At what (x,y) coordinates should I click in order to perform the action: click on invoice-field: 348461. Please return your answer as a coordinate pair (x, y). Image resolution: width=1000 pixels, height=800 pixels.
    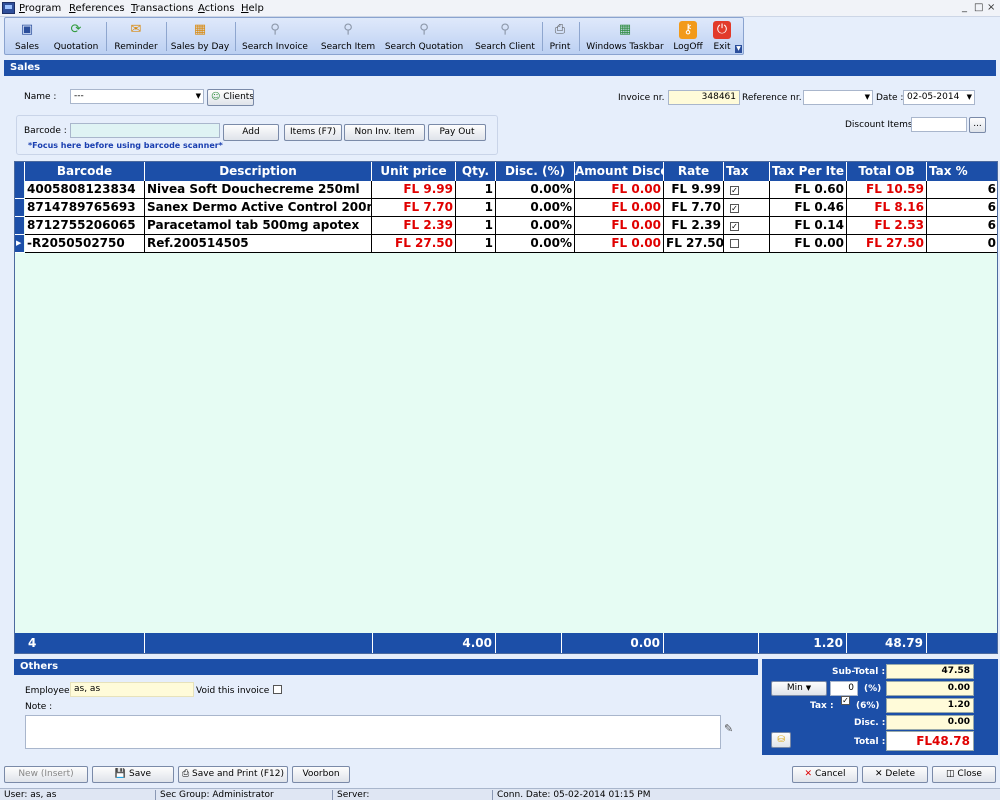
    Looking at the image, I should click on (704, 97).